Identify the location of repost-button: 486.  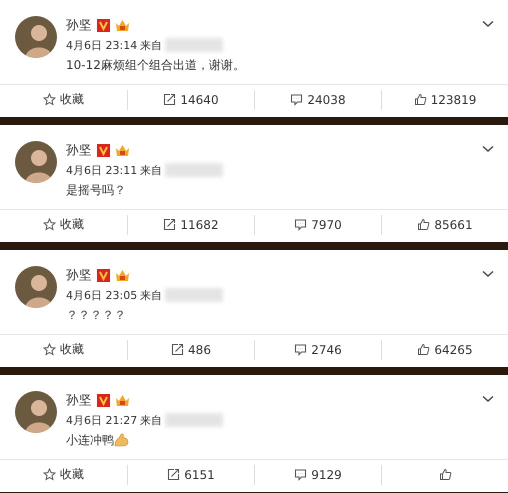
(191, 349).